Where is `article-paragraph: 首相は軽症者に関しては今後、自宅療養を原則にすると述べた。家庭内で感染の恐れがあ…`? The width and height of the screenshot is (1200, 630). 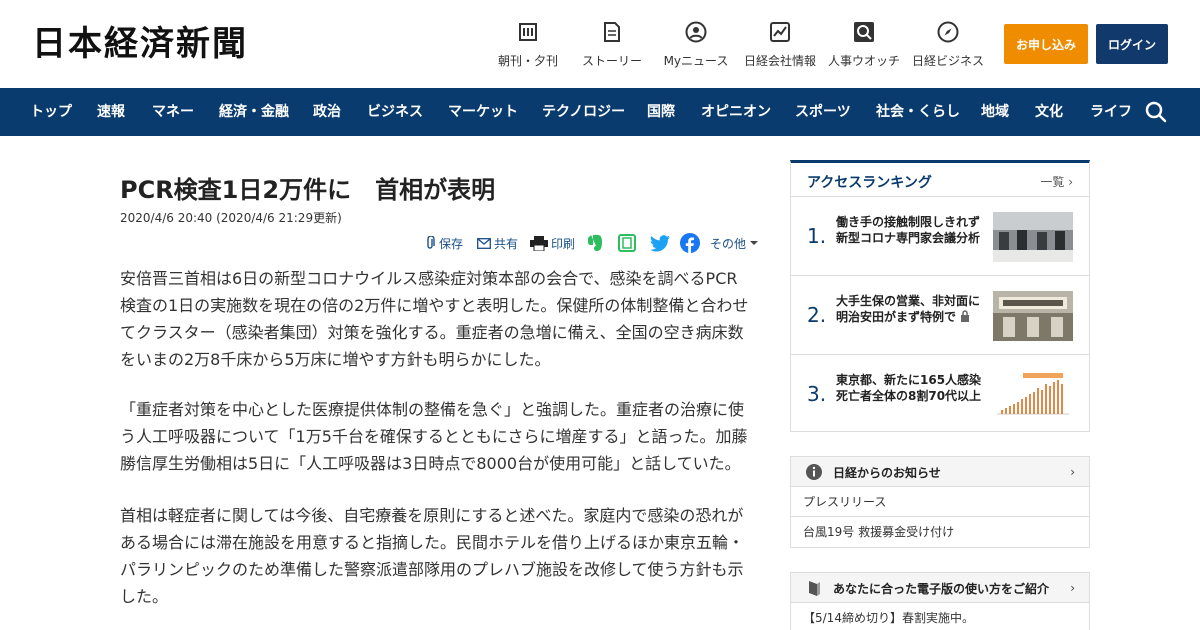
article-paragraph: 首相は軽症者に関しては今後、自宅療養を原則にすると述べた。家庭内で感染の恐れがあ… is located at coordinates (432, 556).